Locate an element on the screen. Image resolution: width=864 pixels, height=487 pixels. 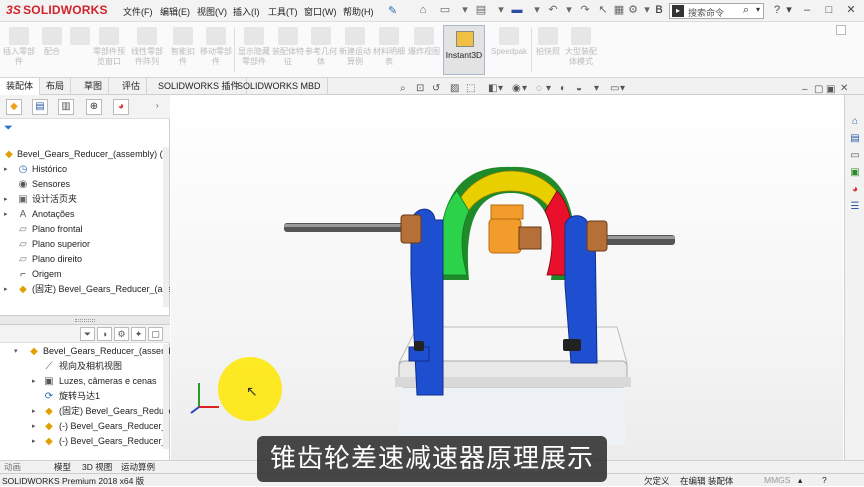
tree-item-origin: ⌐ Origem is located at coordinates (85, 274).